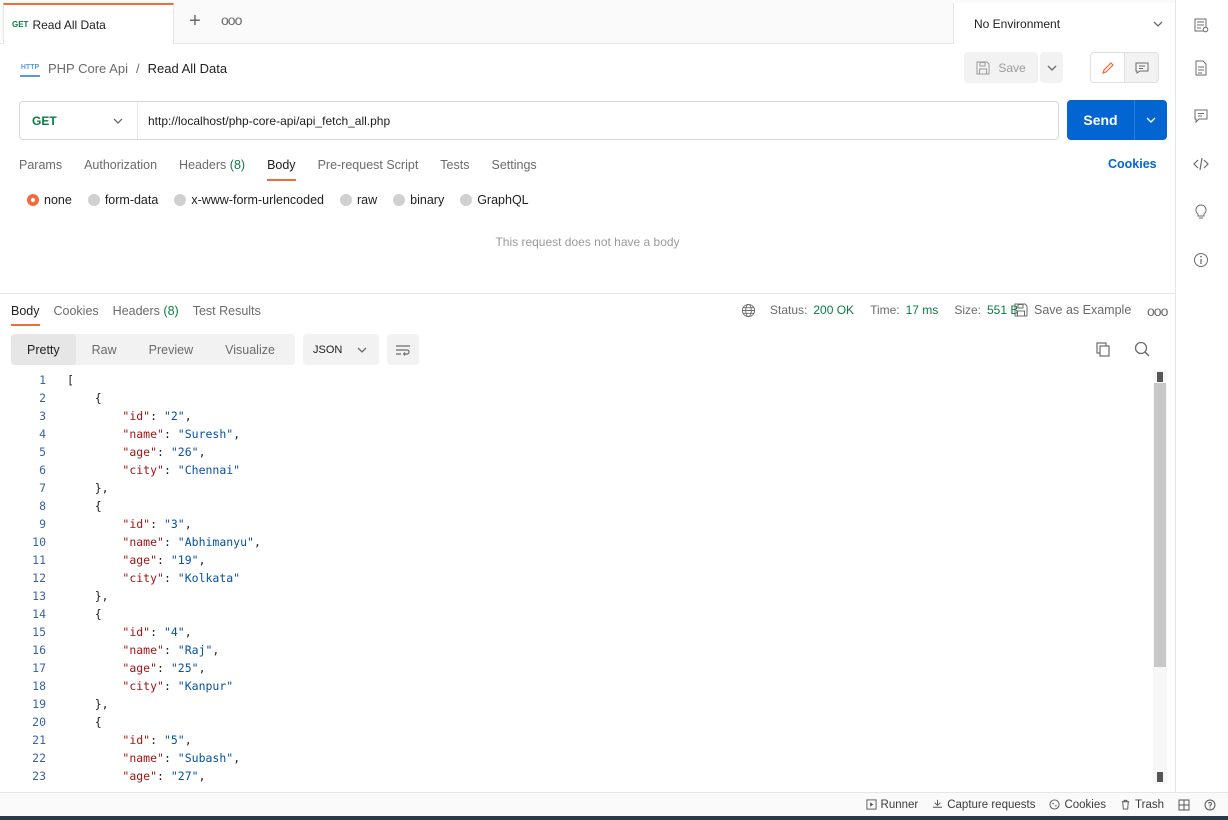 This screenshot has width=1228, height=820. I want to click on request-tab: GET Read All Data, so click(88, 23).